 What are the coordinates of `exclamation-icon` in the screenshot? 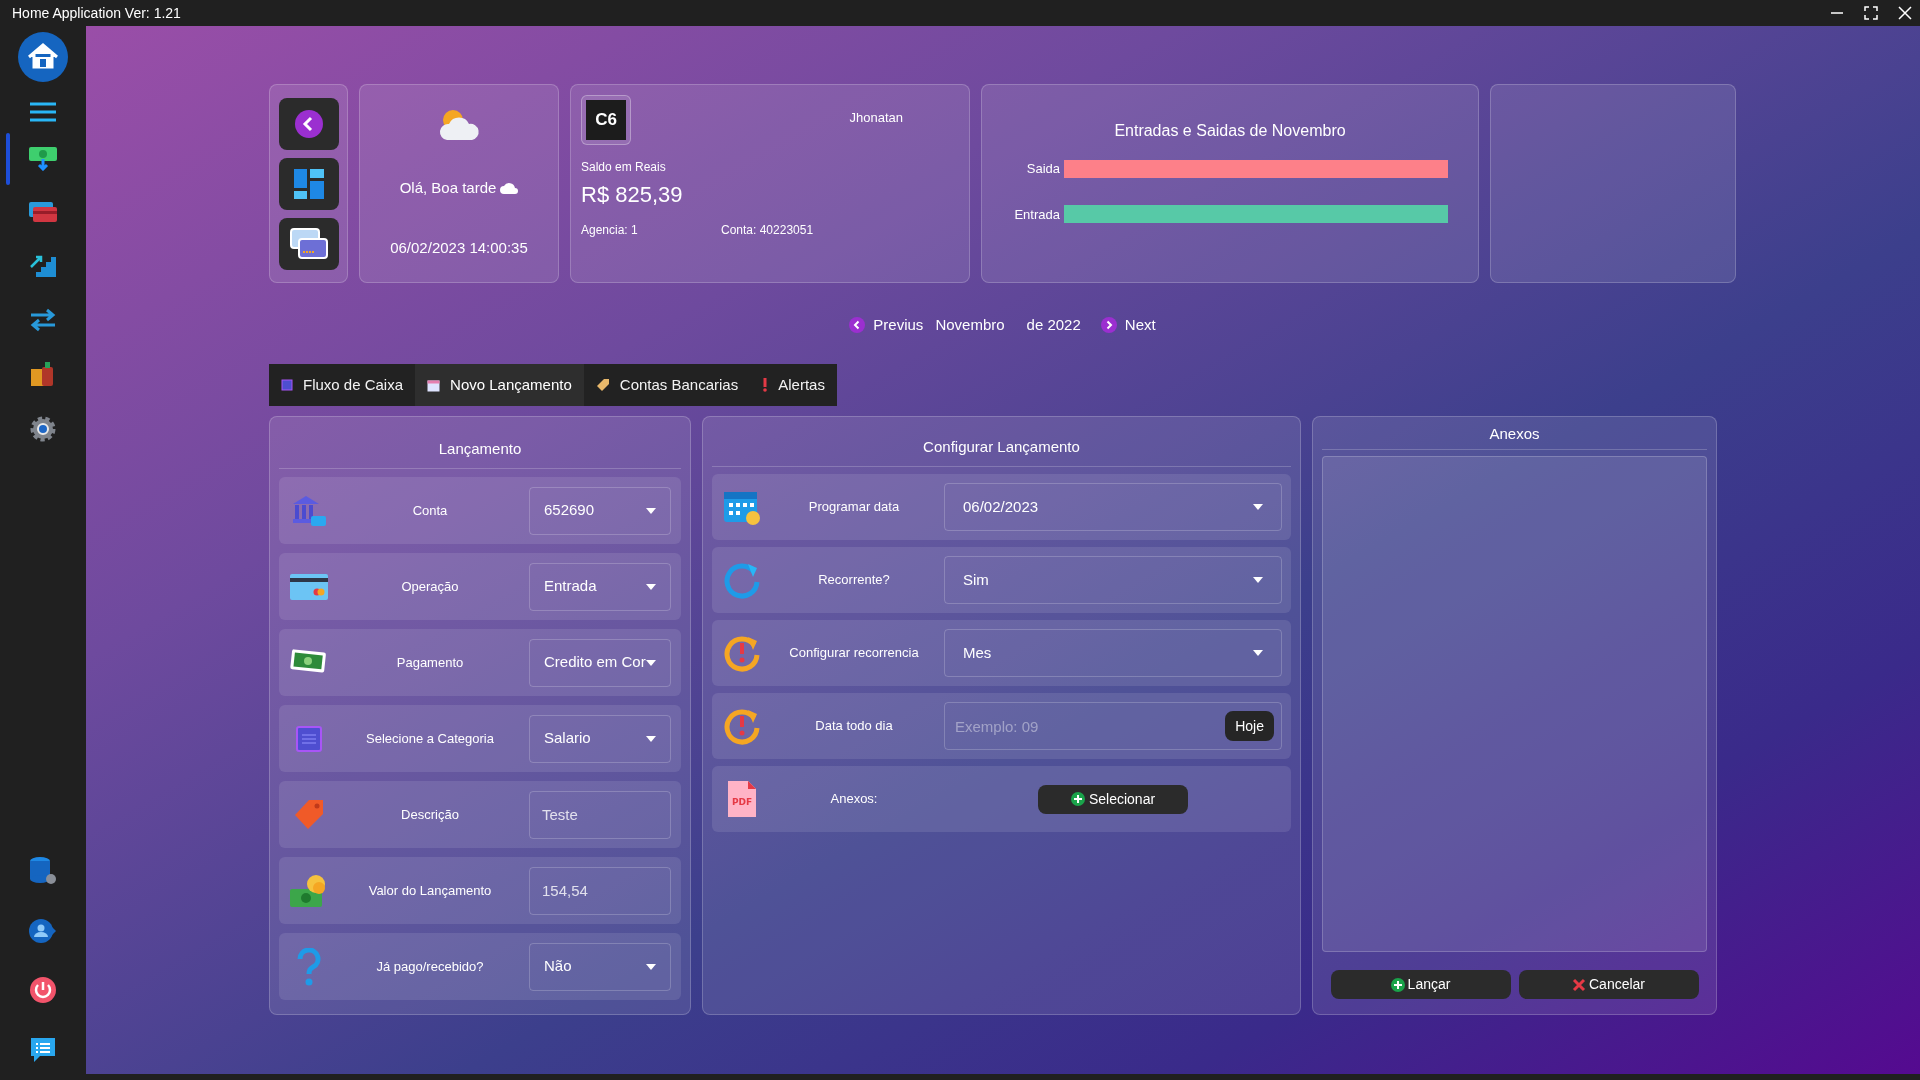 It's located at (765, 385).